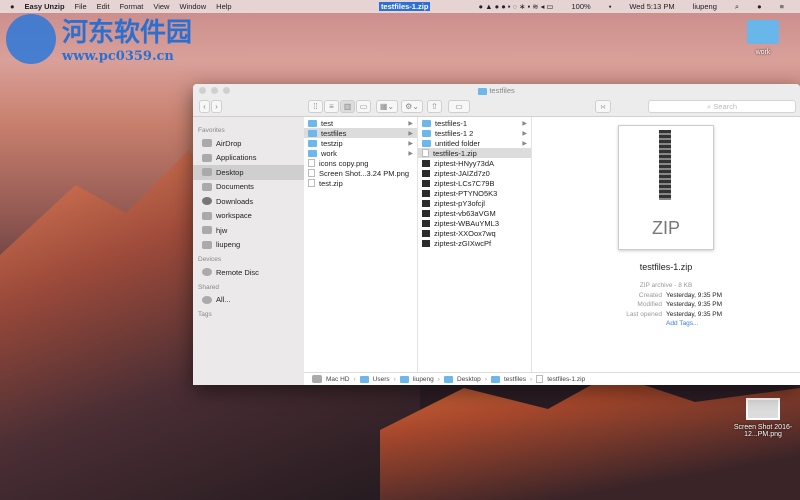  I want to click on sidebar-item-applications: Applications, so click(248, 158).